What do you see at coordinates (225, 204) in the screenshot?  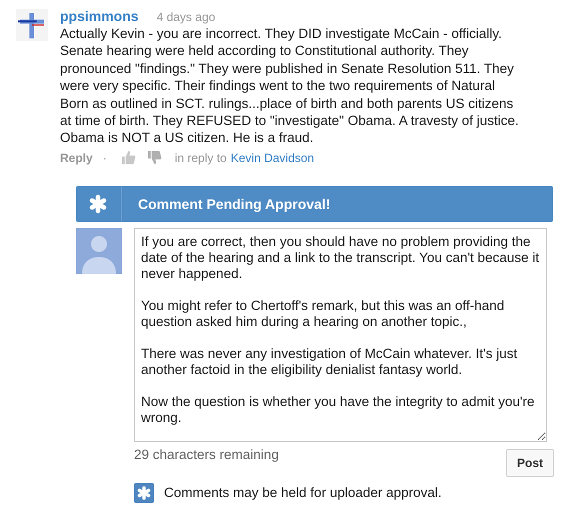 I see `banner-title: Comment Pending Approval!` at bounding box center [225, 204].